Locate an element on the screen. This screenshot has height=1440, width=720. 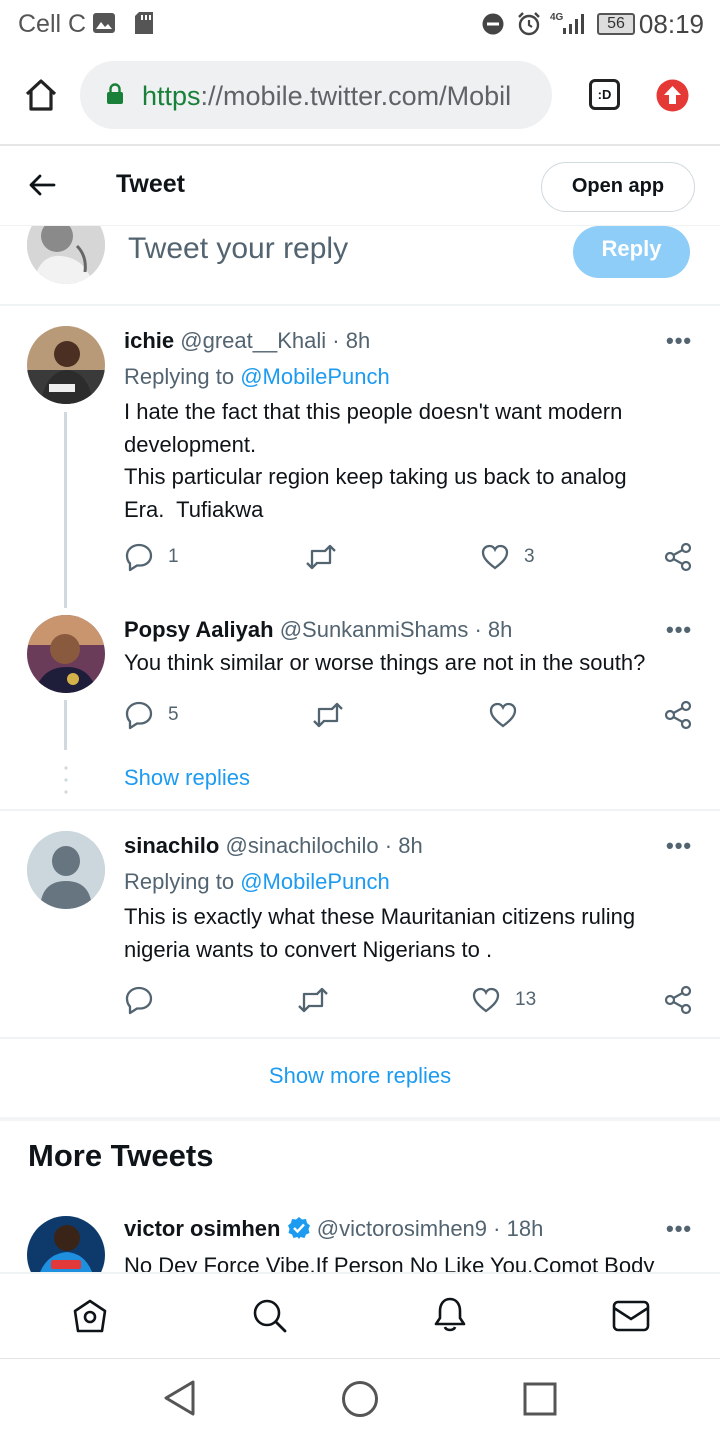
thread-dots is located at coordinates (66, 780).